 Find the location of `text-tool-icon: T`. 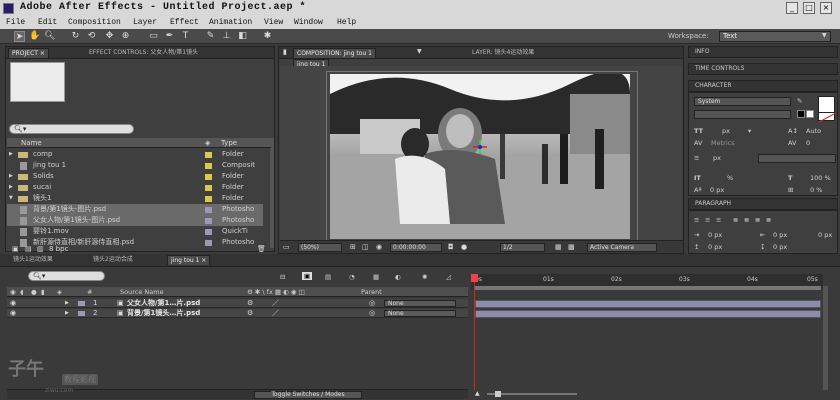

text-tool-icon: T is located at coordinates (185, 36).